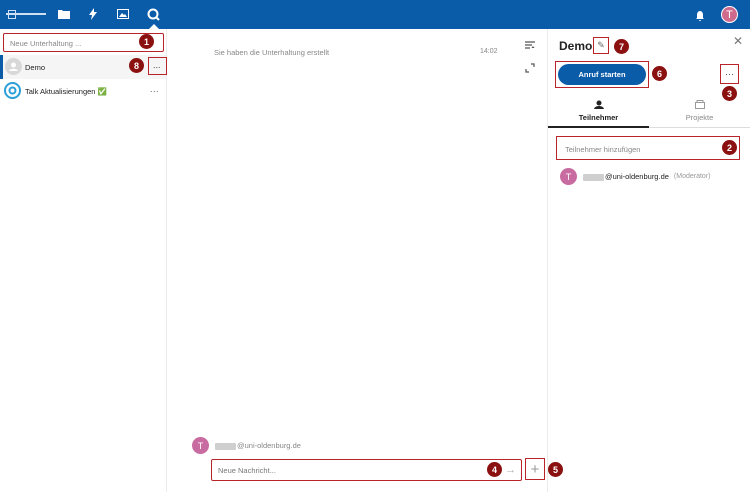 Image resolution: width=750 pixels, height=492 pixels. I want to click on start-call-label: Anruf starten, so click(602, 74).